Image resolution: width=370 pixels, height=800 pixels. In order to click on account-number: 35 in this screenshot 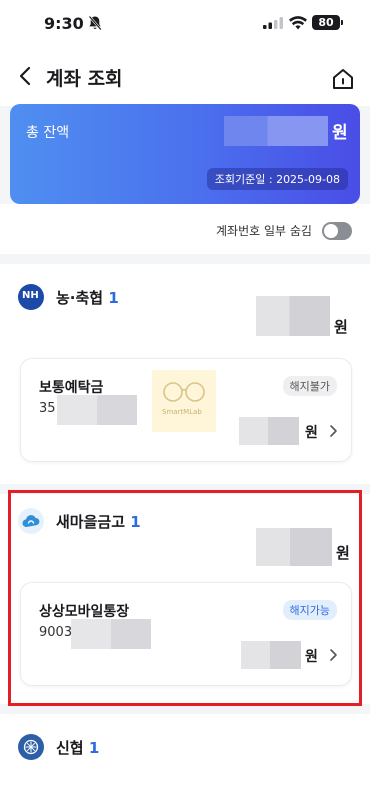, I will do `click(47, 408)`.